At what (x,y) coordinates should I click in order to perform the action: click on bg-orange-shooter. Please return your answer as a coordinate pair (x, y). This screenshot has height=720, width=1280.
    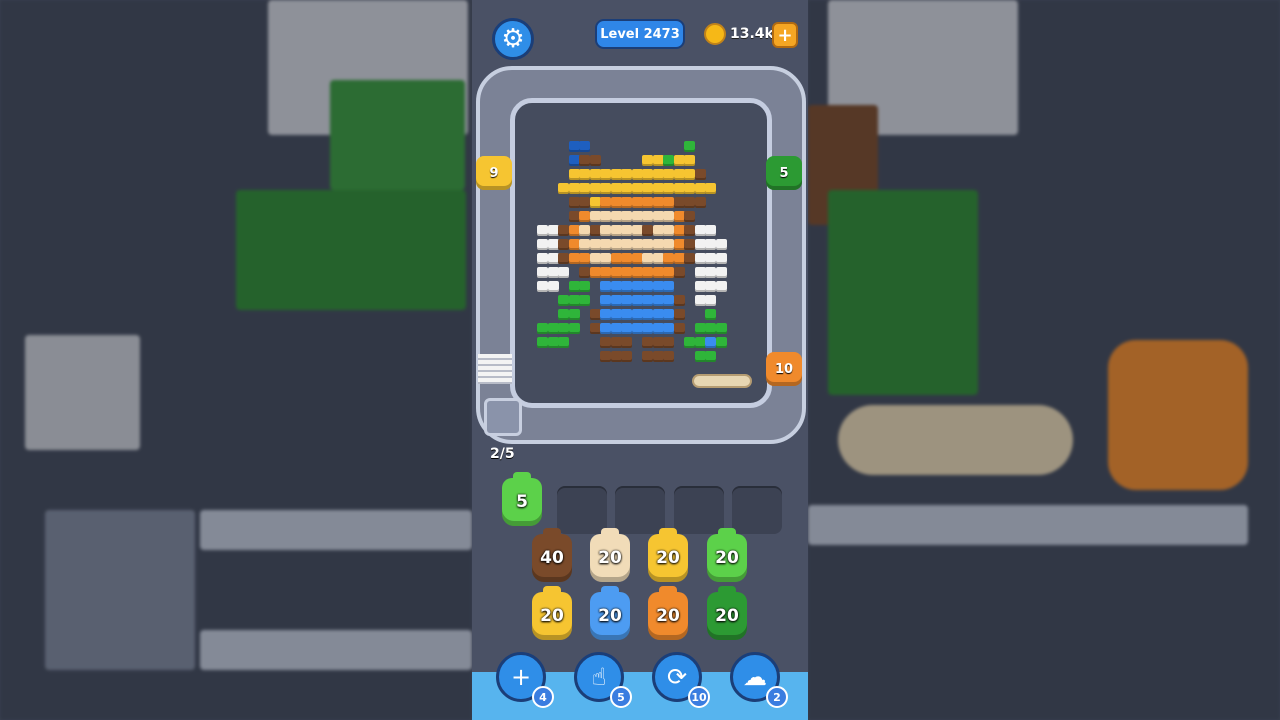
    Looking at the image, I should click on (1178, 415).